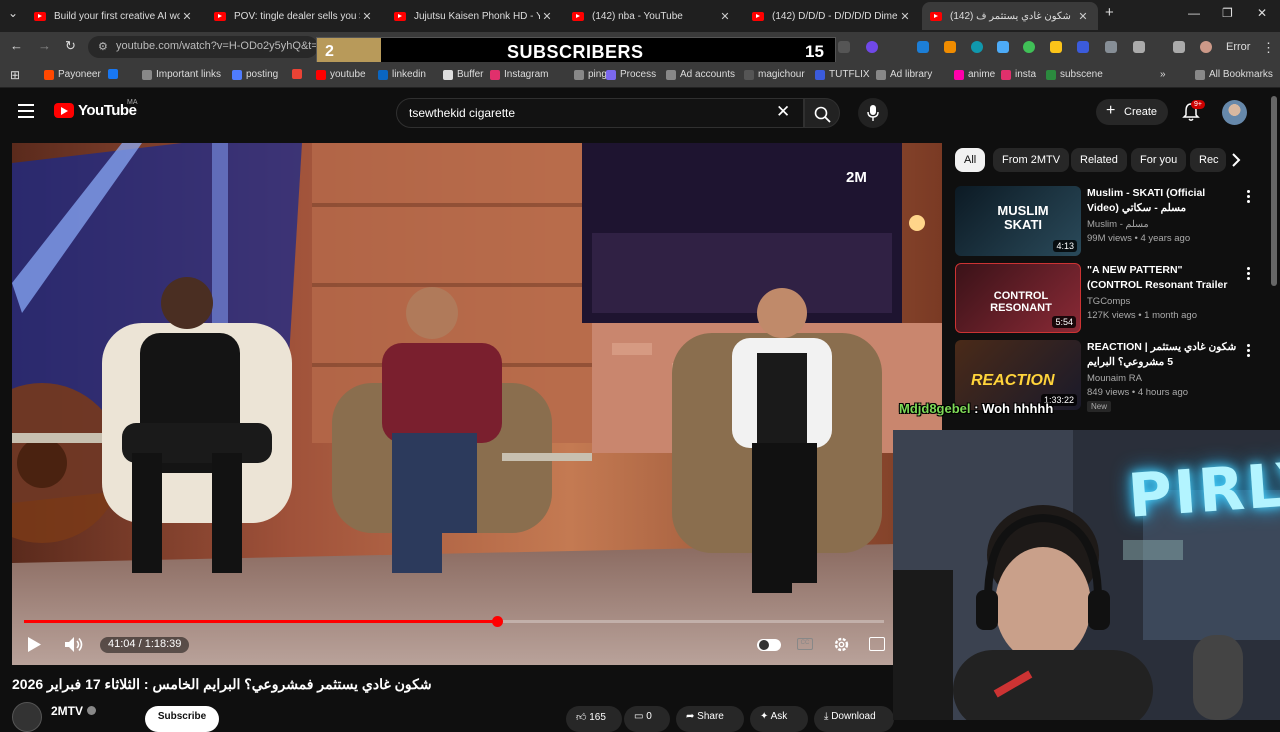  Describe the element at coordinates (1159, 160) in the screenshot. I see `chip-for-you: For you` at that location.